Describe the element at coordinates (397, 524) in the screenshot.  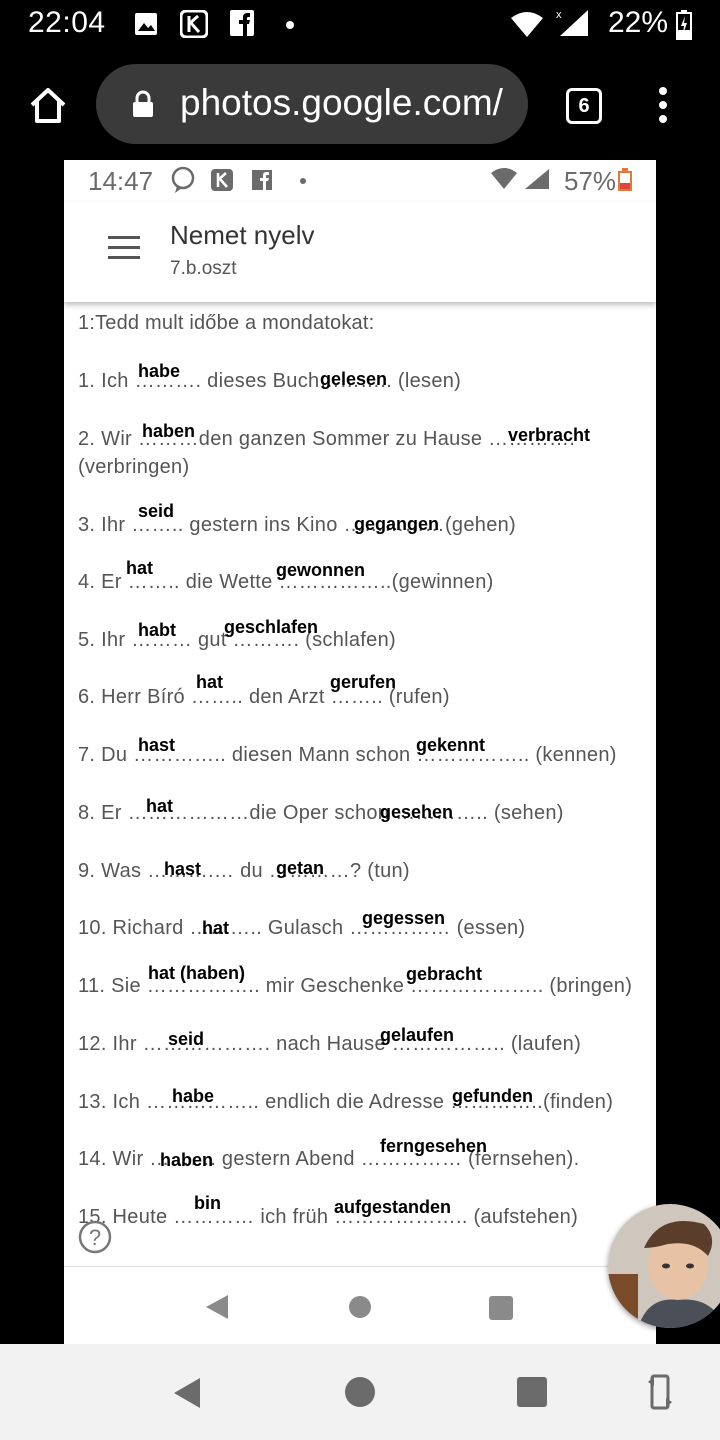
I see `answer-3-participle: gegangen` at that location.